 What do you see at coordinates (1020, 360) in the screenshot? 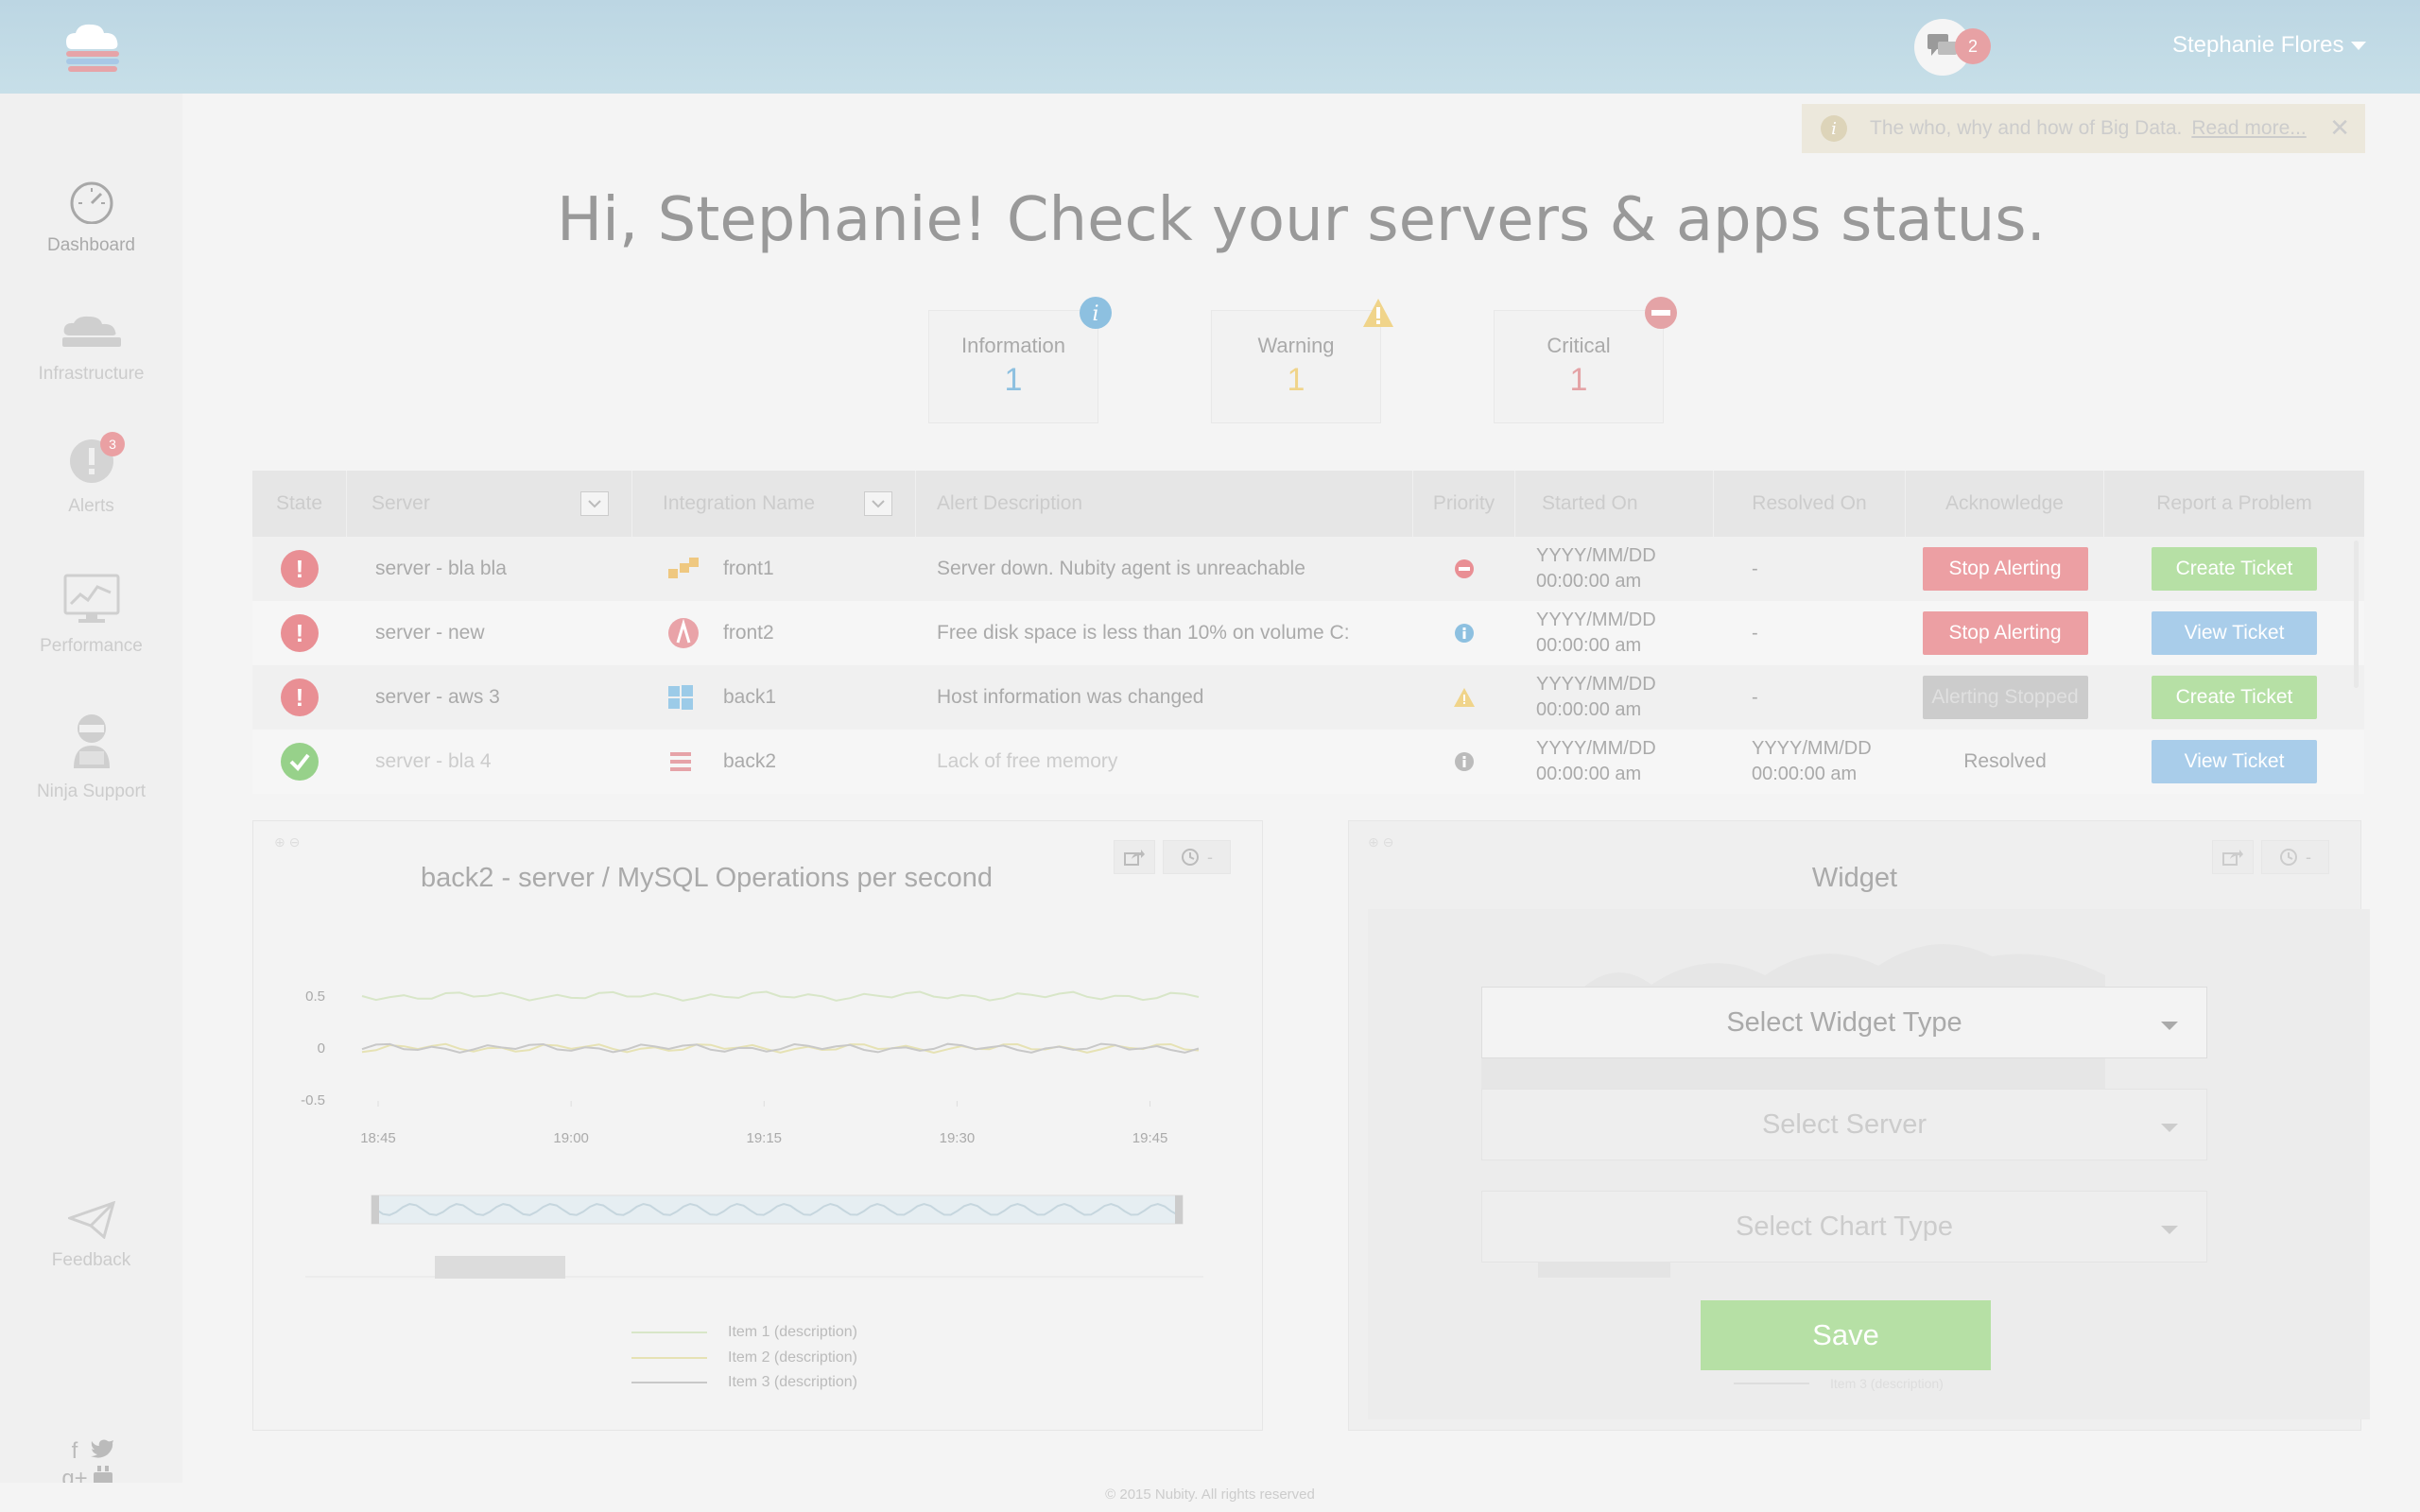
I see `stat-card-information: Information 1 i` at bounding box center [1020, 360].